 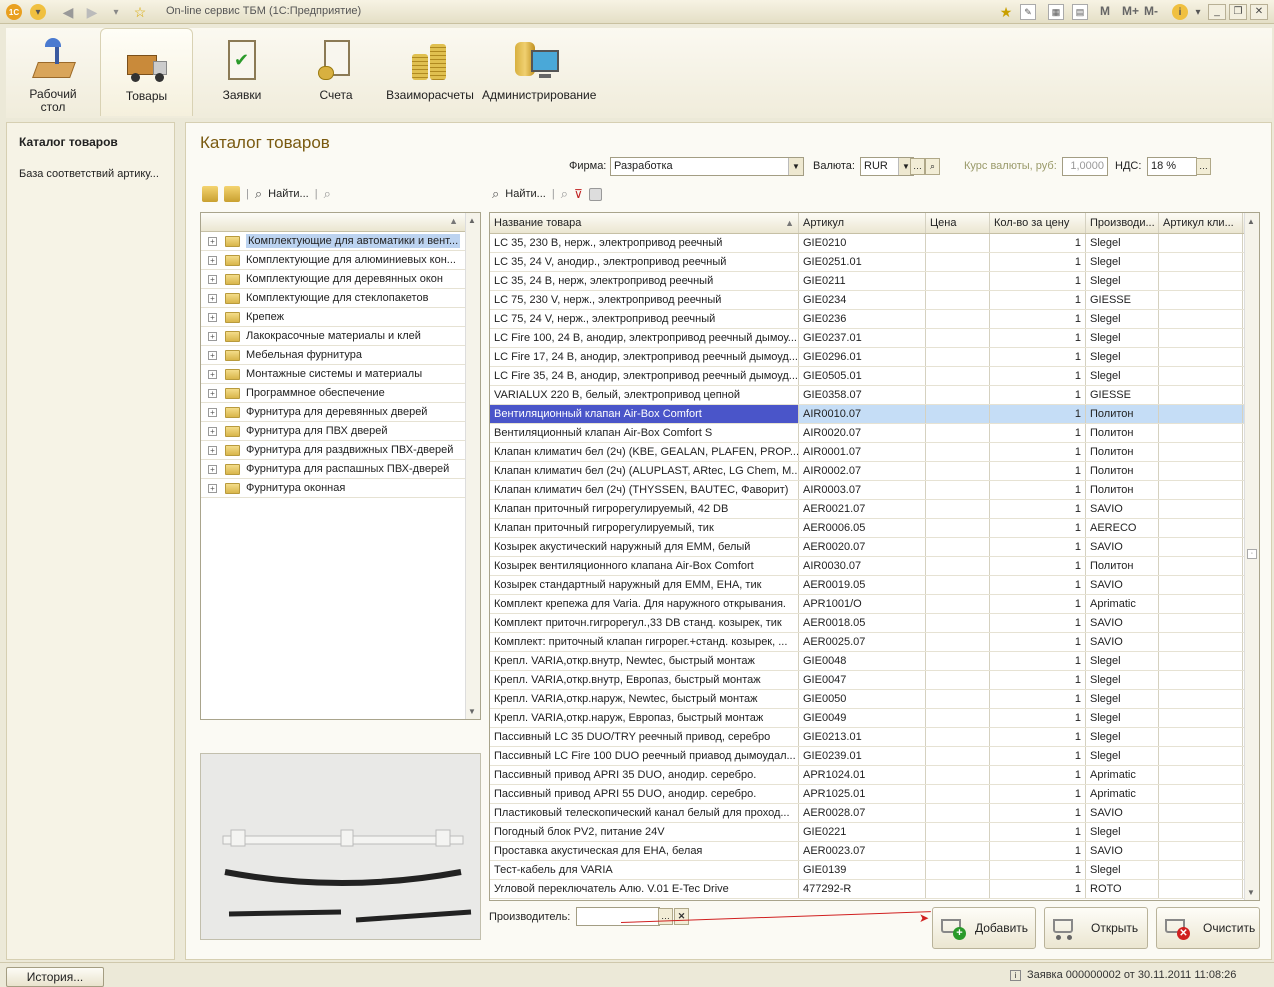 What do you see at coordinates (1080, 12) in the screenshot?
I see `calendar-icon: ▤` at bounding box center [1080, 12].